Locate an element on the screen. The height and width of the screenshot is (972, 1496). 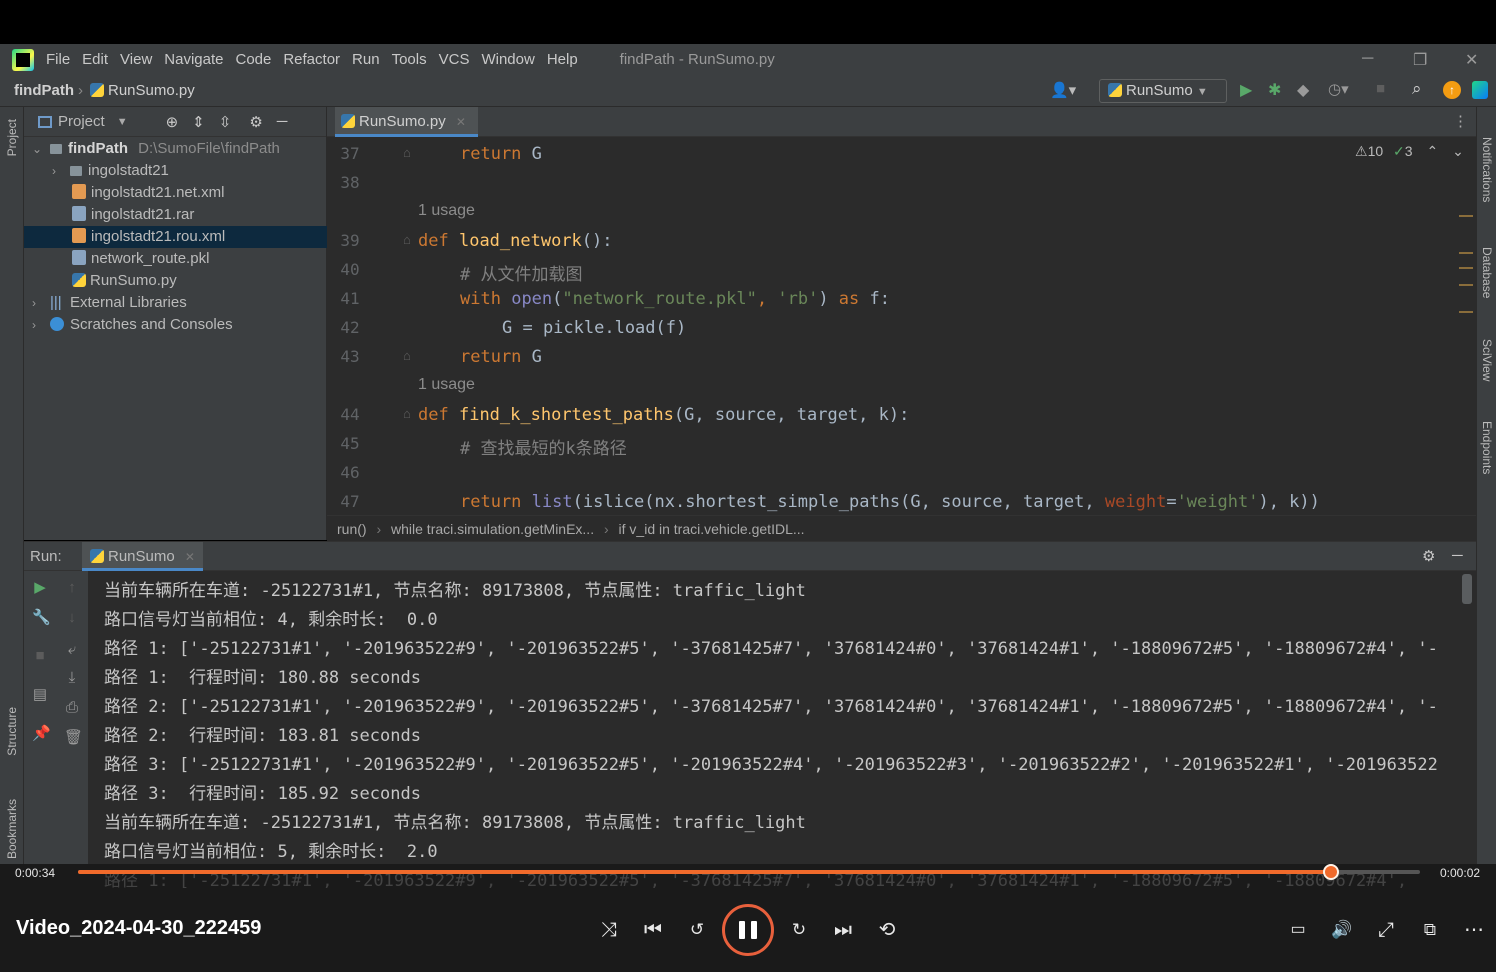
menu-help: Help is located at coordinates (562, 59).